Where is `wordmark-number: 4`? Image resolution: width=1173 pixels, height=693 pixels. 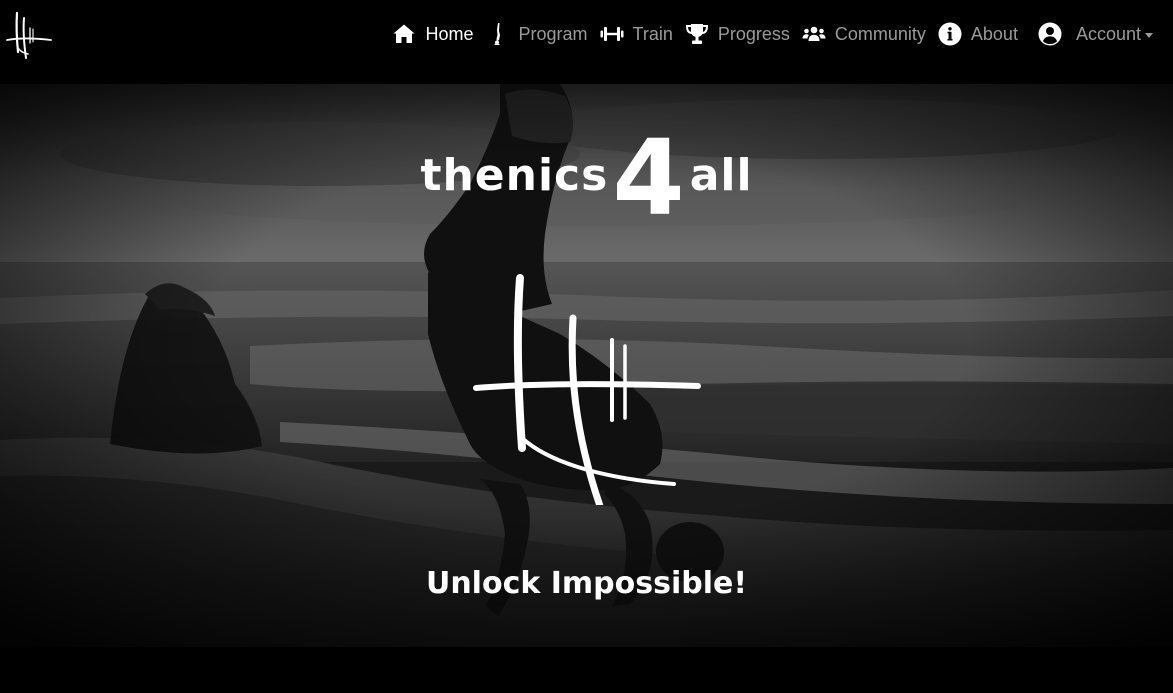 wordmark-number: 4 is located at coordinates (649, 178).